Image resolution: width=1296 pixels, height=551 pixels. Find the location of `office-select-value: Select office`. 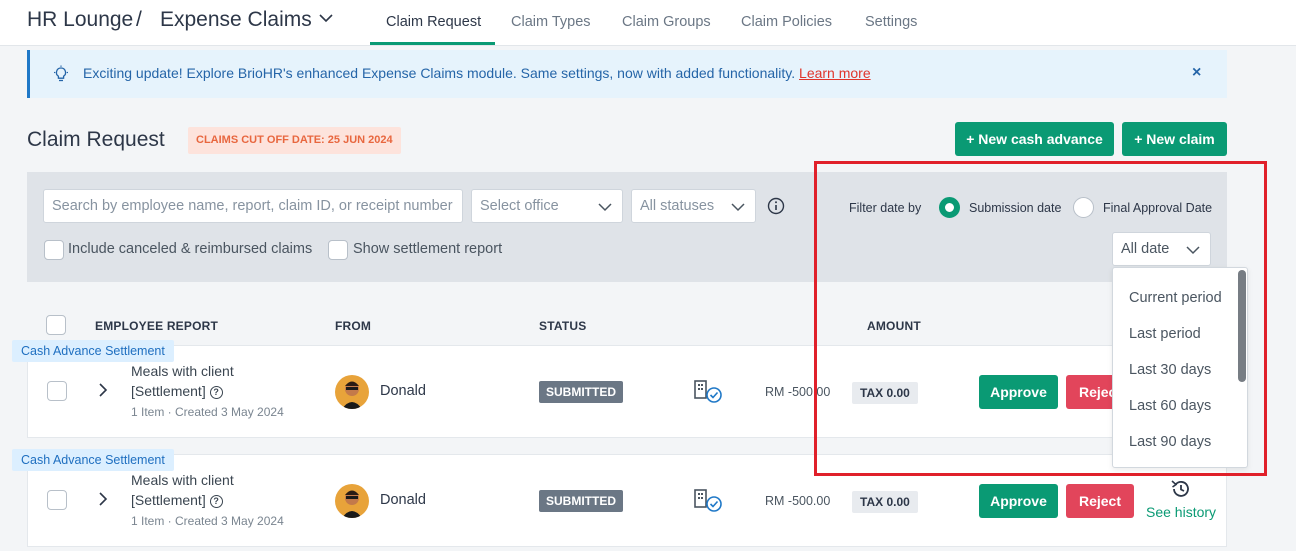

office-select-value: Select office is located at coordinates (519, 206).